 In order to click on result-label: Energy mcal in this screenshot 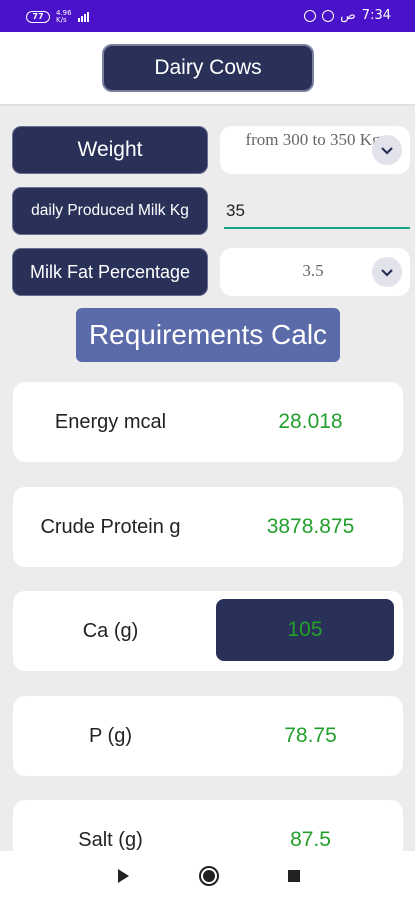, I will do `click(110, 421)`.